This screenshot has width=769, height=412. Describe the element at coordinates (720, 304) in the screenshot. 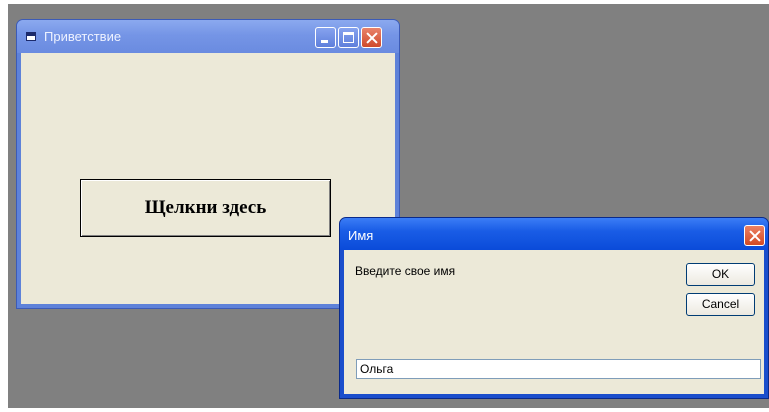

I see `cancel-button: Cancel` at that location.